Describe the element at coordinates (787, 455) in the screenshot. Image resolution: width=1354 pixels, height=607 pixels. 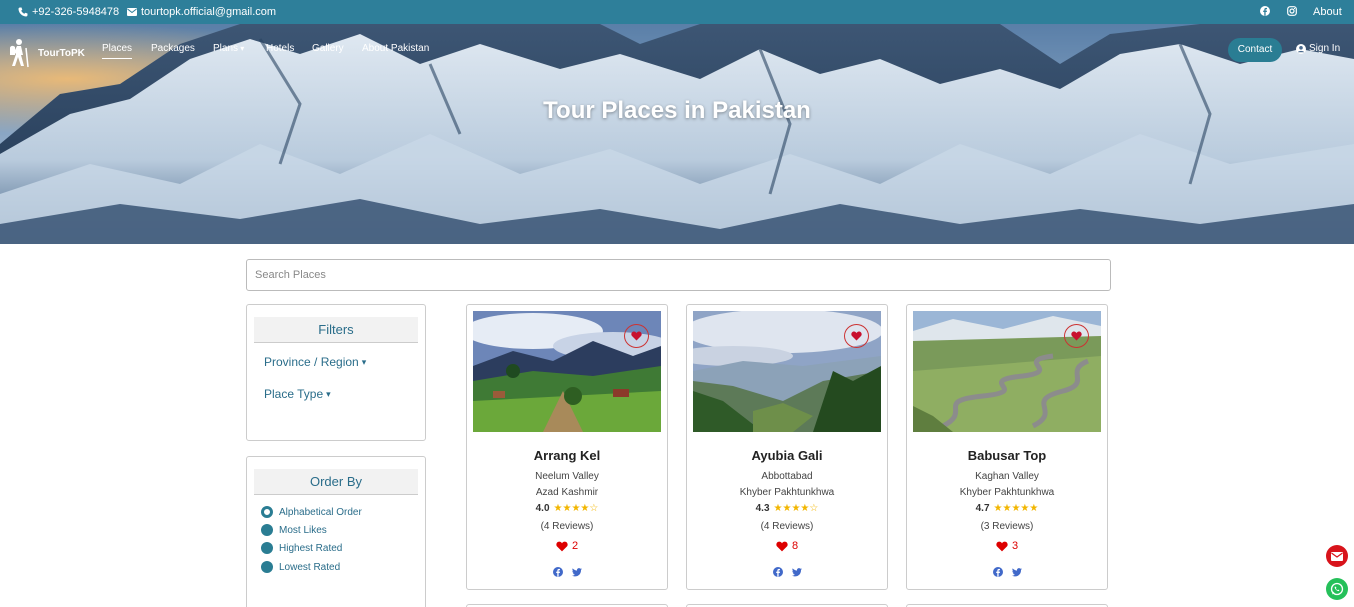
I see `place-name: Ayubia Gali` at that location.